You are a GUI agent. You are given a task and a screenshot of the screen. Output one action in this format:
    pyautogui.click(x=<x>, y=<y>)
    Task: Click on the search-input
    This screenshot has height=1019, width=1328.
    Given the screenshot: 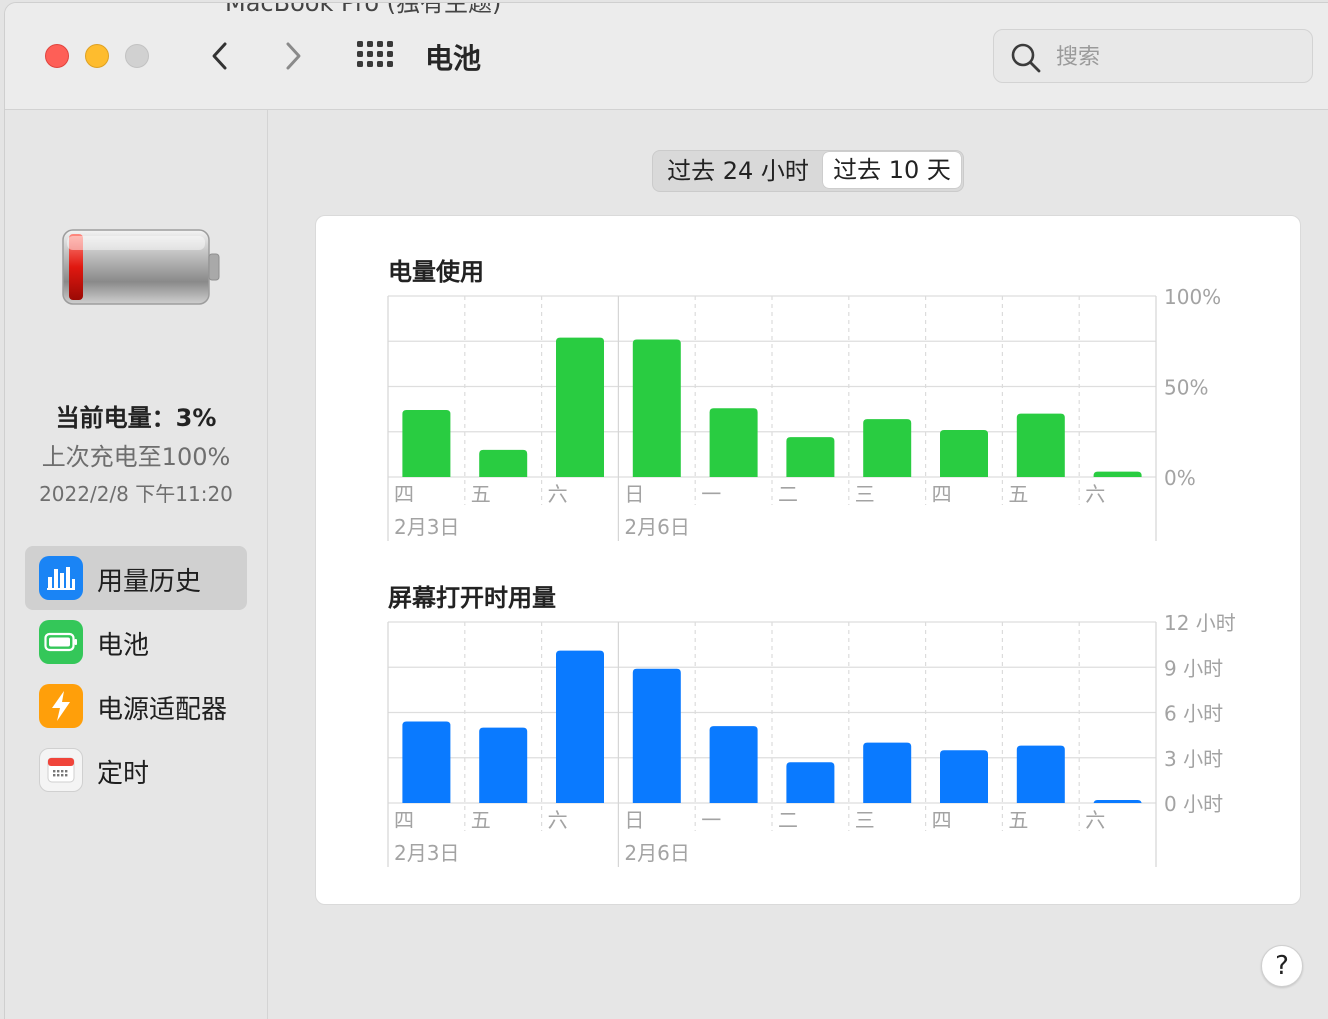 What is the action you would take?
    pyautogui.click(x=1176, y=57)
    